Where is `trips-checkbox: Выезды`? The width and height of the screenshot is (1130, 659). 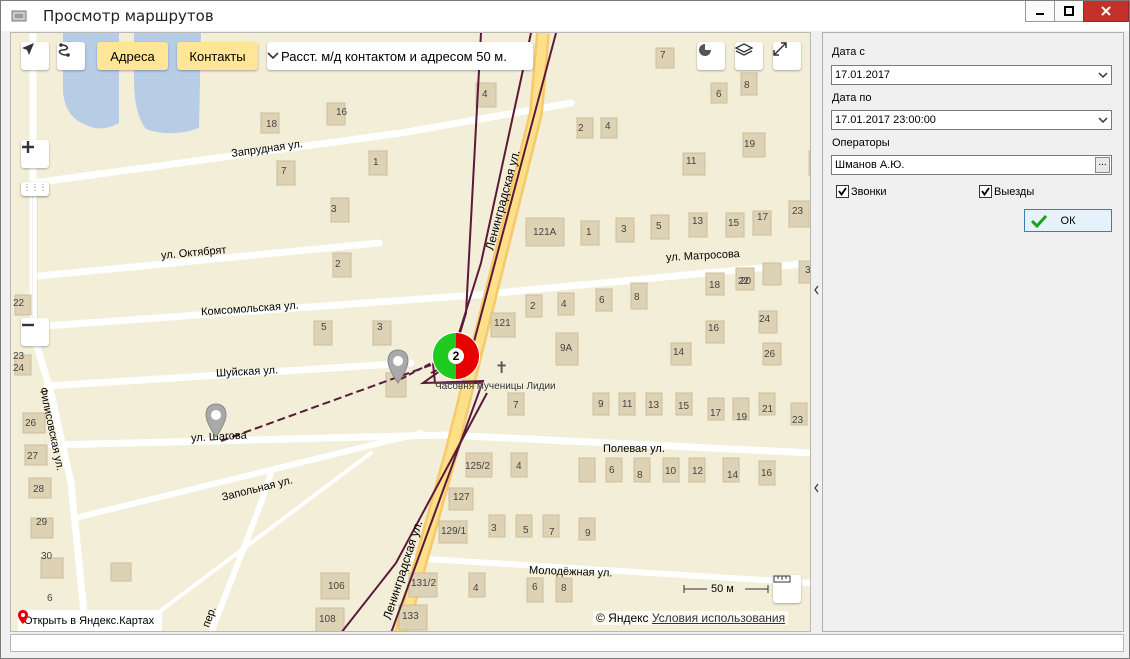 trips-checkbox: Выезды is located at coordinates (1006, 191).